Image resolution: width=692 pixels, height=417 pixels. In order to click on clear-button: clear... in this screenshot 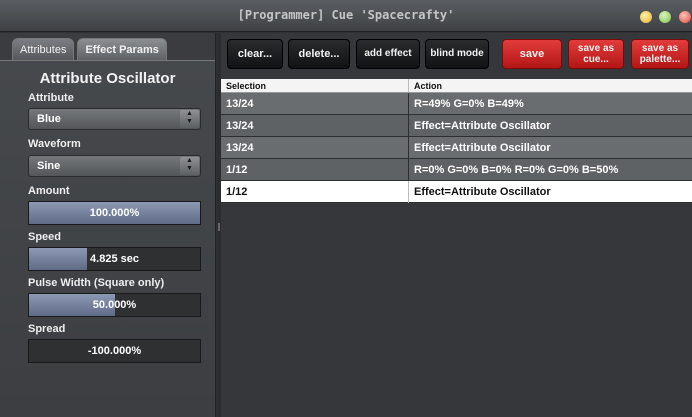, I will do `click(255, 54)`.